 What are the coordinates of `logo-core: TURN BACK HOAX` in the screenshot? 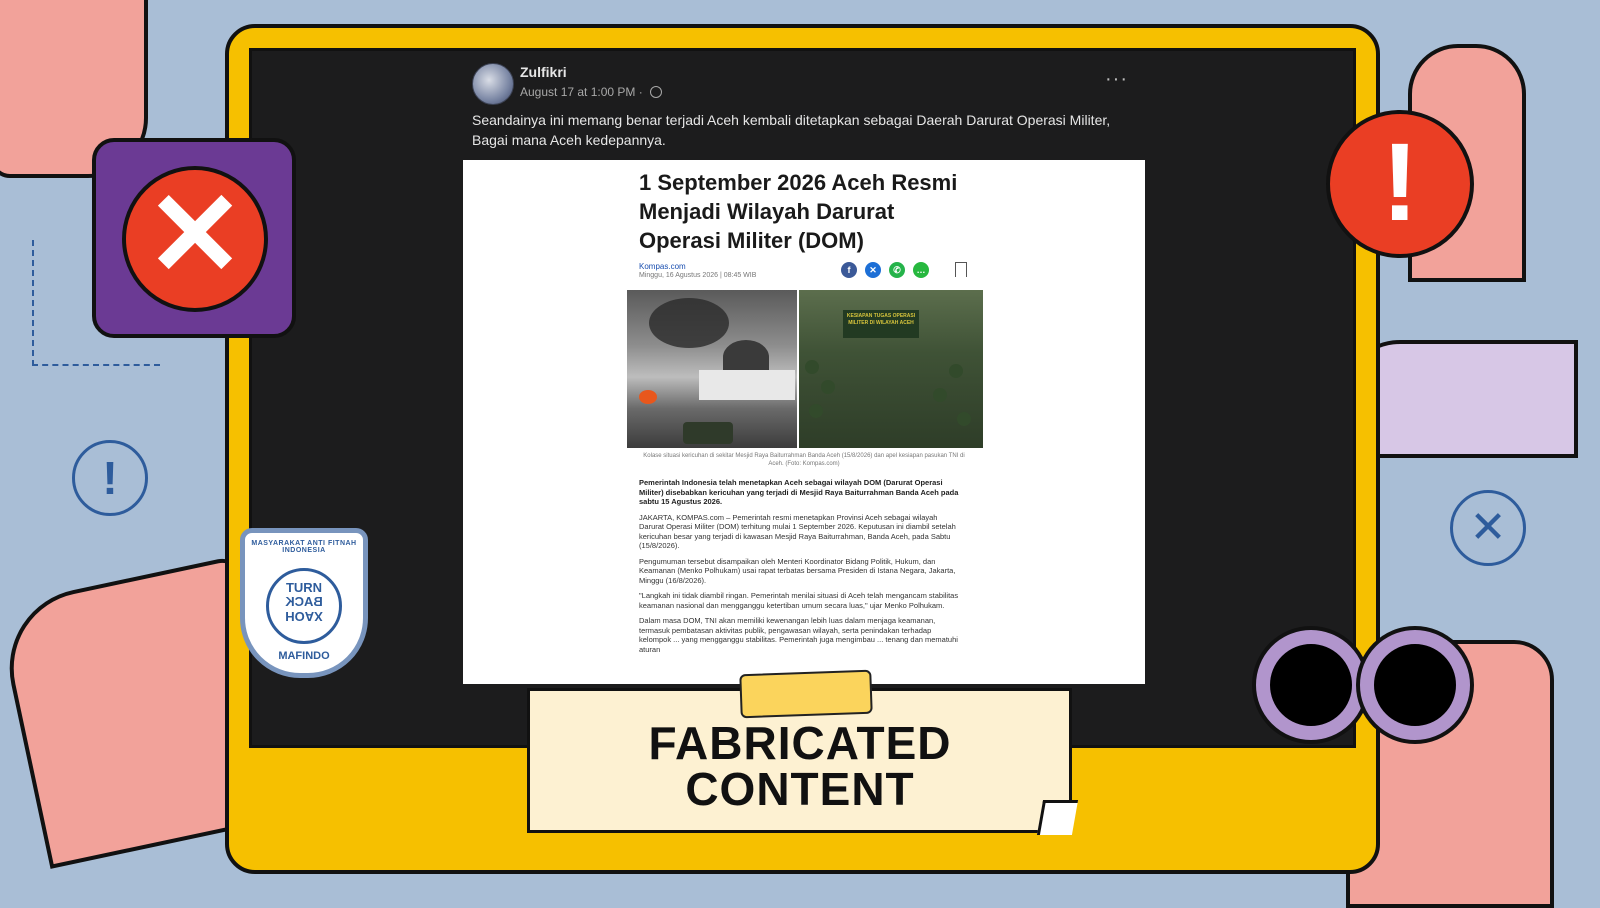 It's located at (304, 606).